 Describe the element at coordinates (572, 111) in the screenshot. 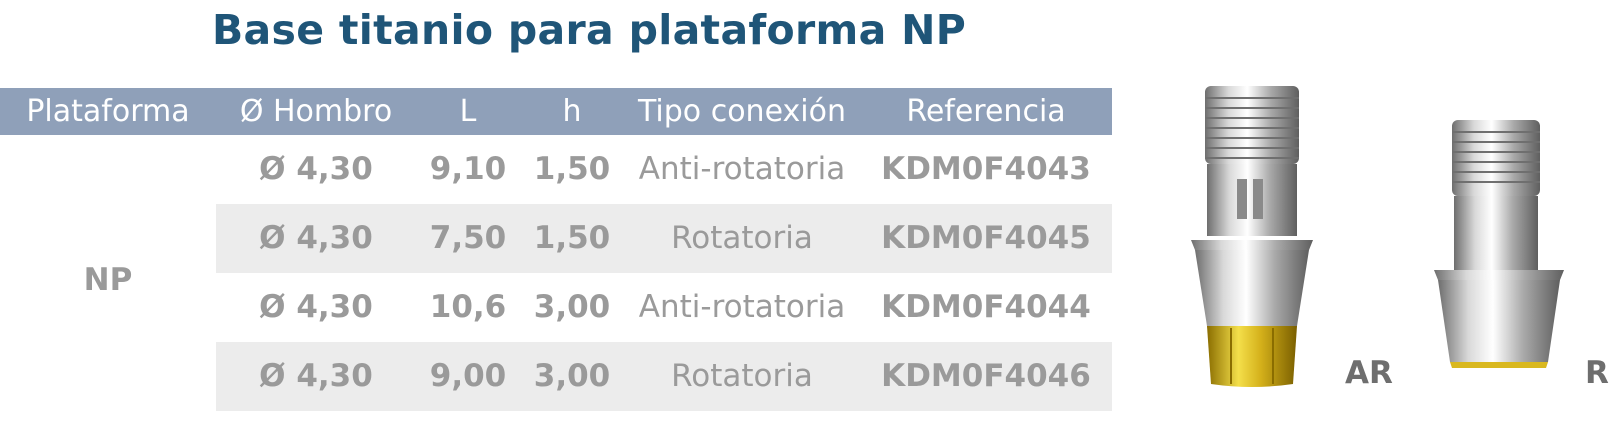

I see `header-h: h` at that location.